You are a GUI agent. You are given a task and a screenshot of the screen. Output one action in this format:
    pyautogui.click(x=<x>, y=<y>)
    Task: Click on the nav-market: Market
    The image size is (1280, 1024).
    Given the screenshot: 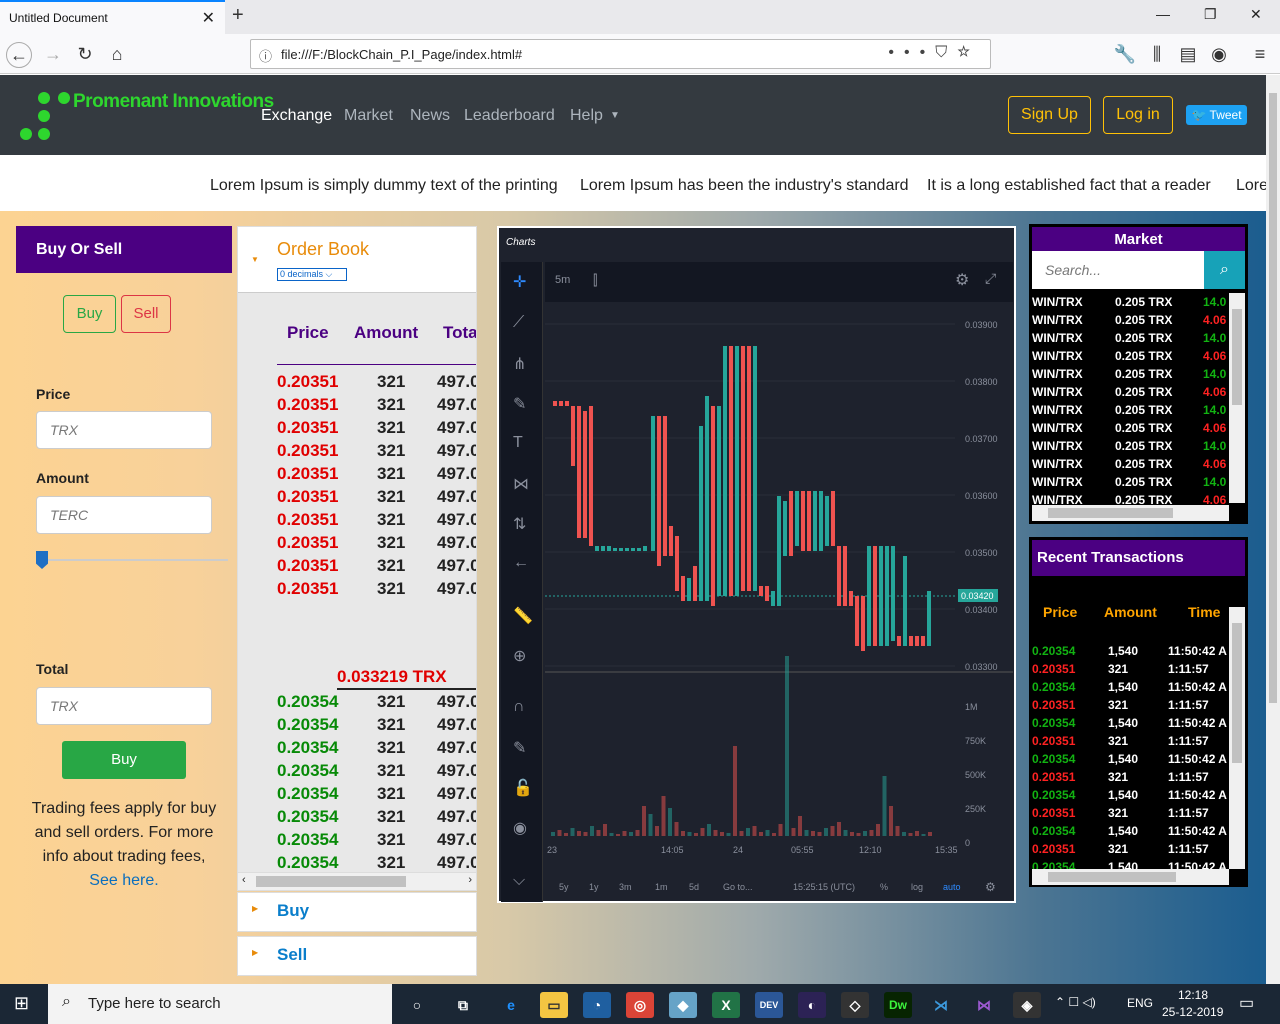 What is the action you would take?
    pyautogui.click(x=368, y=116)
    